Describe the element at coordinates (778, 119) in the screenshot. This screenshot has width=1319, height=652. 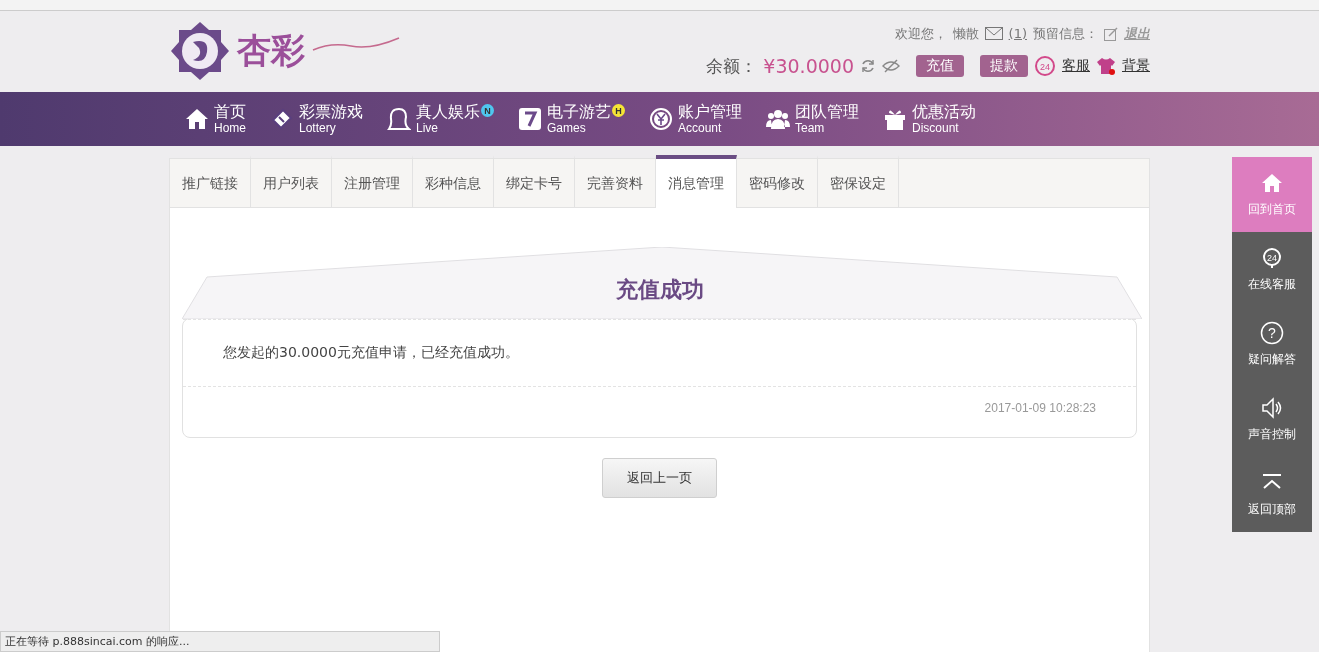
I see `people-icon` at that location.